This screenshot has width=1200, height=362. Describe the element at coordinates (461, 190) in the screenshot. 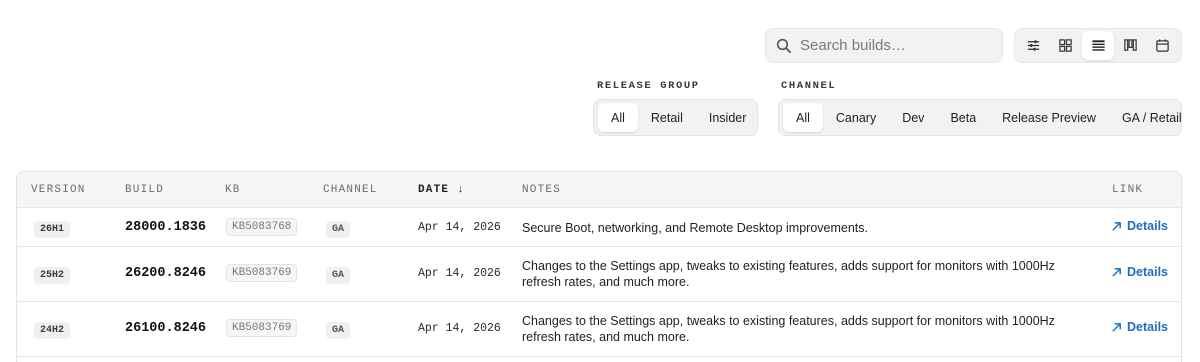

I see `sort-desc-icon: ↓` at that location.